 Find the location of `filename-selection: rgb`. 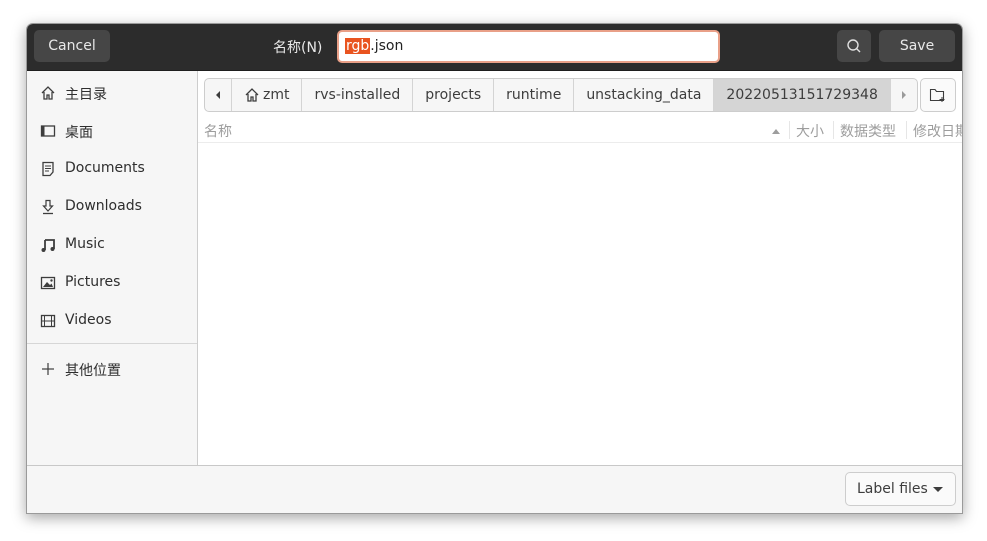

filename-selection: rgb is located at coordinates (358, 46).